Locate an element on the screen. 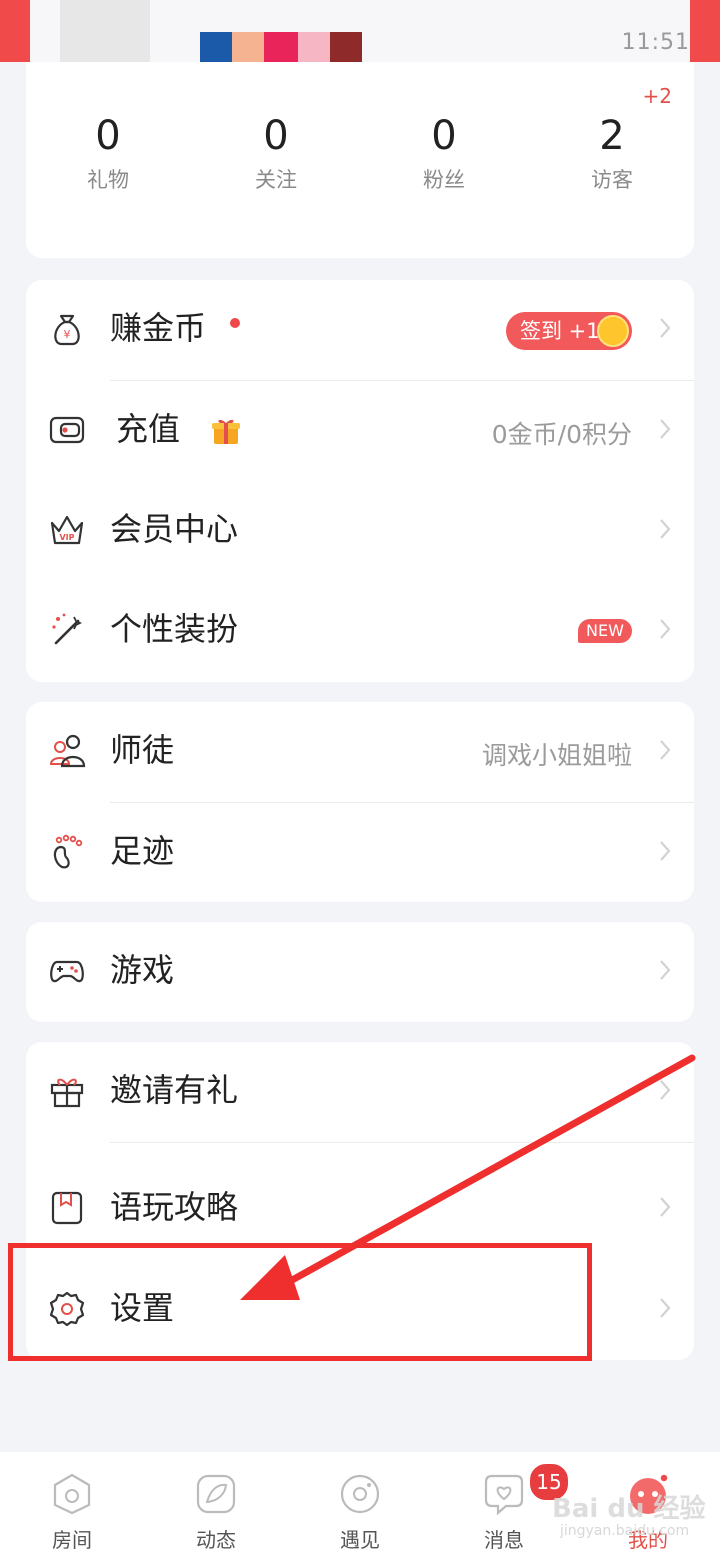 The image size is (720, 1560). menu-item-earn-coins: ¥ 赚金币 签到 +1 is located at coordinates (360, 330).